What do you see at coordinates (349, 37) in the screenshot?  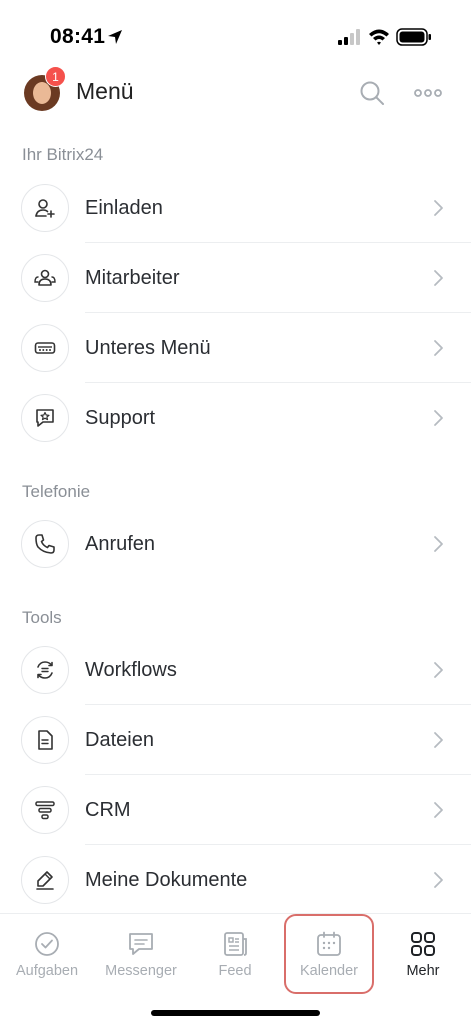 I see `cellular-signal-icon` at bounding box center [349, 37].